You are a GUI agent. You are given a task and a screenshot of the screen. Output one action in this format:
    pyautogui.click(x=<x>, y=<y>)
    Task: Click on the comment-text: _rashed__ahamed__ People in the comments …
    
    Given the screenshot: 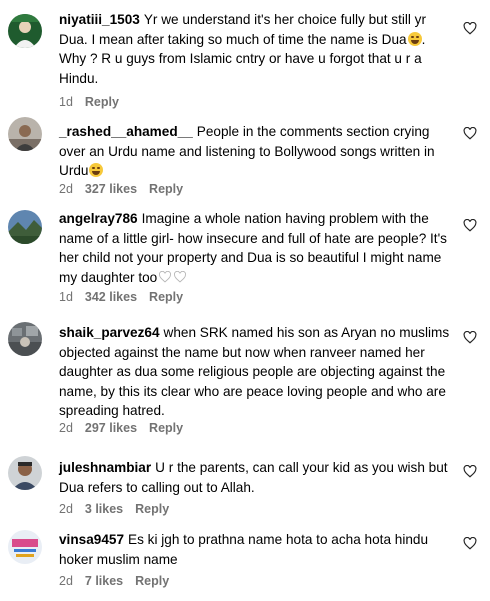 What is the action you would take?
    pyautogui.click(x=247, y=151)
    